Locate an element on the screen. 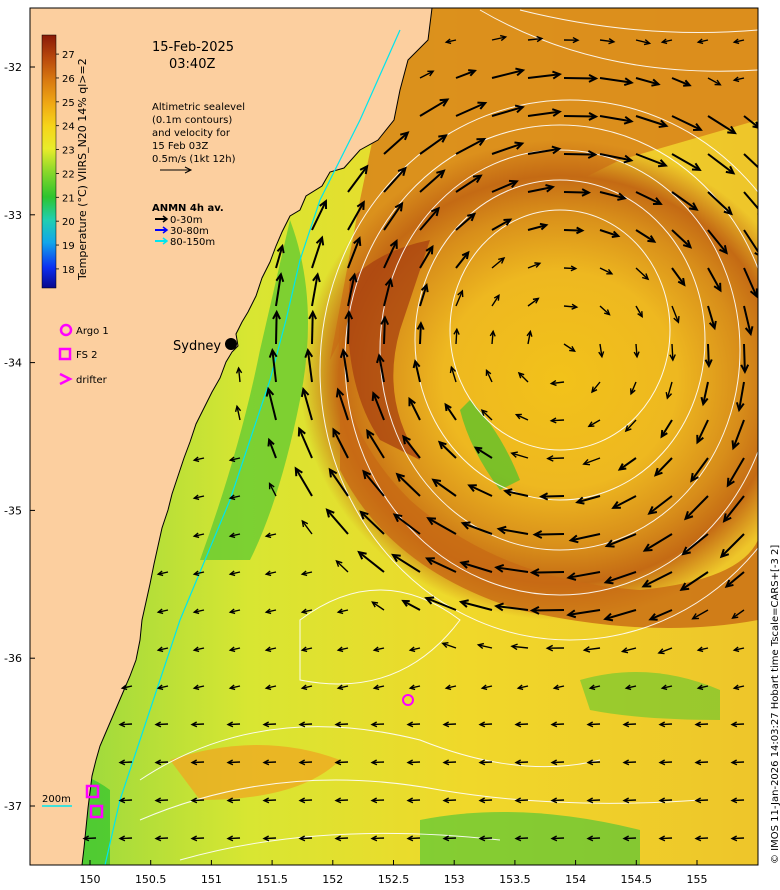 The height and width of the screenshot is (890, 780). y-tick-label: -33 is located at coordinates (13, 215).